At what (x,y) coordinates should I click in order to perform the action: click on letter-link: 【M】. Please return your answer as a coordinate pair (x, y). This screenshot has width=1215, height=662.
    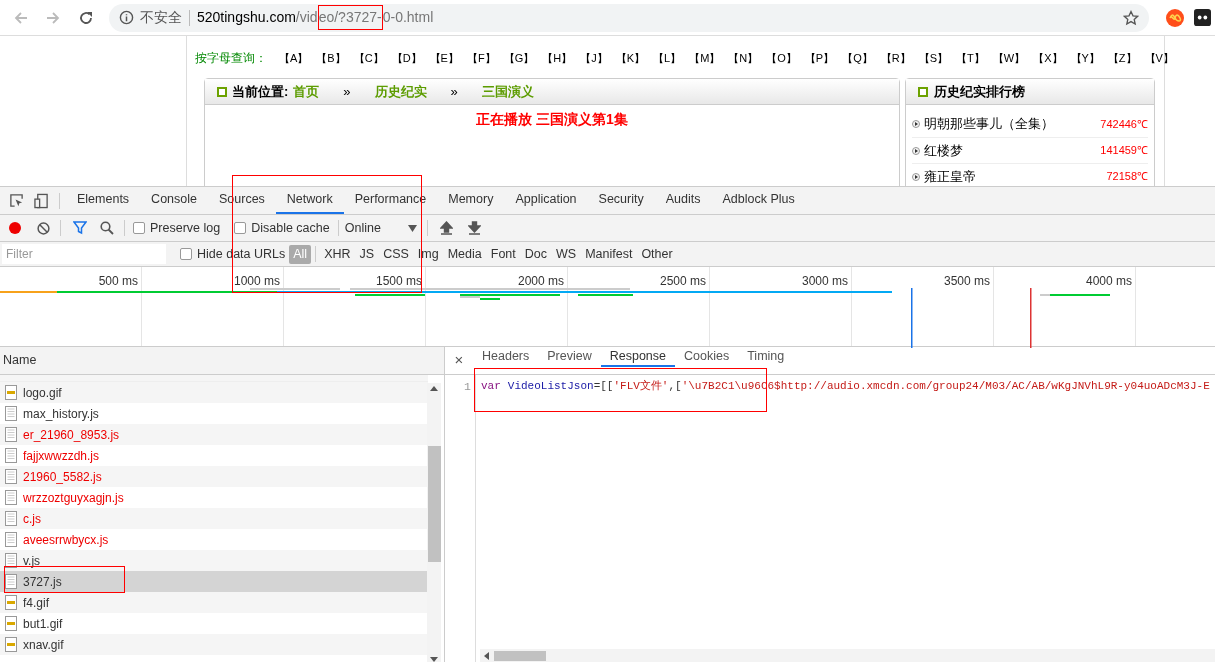
    Looking at the image, I should click on (705, 58).